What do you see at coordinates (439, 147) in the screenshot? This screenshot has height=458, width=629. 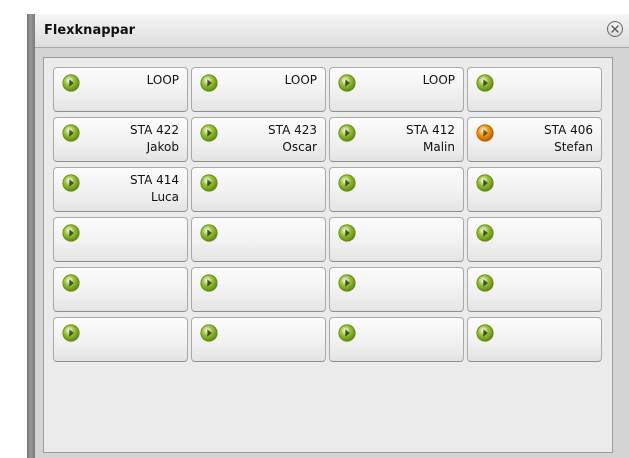 I see `flex-button-sublabel: Malin` at bounding box center [439, 147].